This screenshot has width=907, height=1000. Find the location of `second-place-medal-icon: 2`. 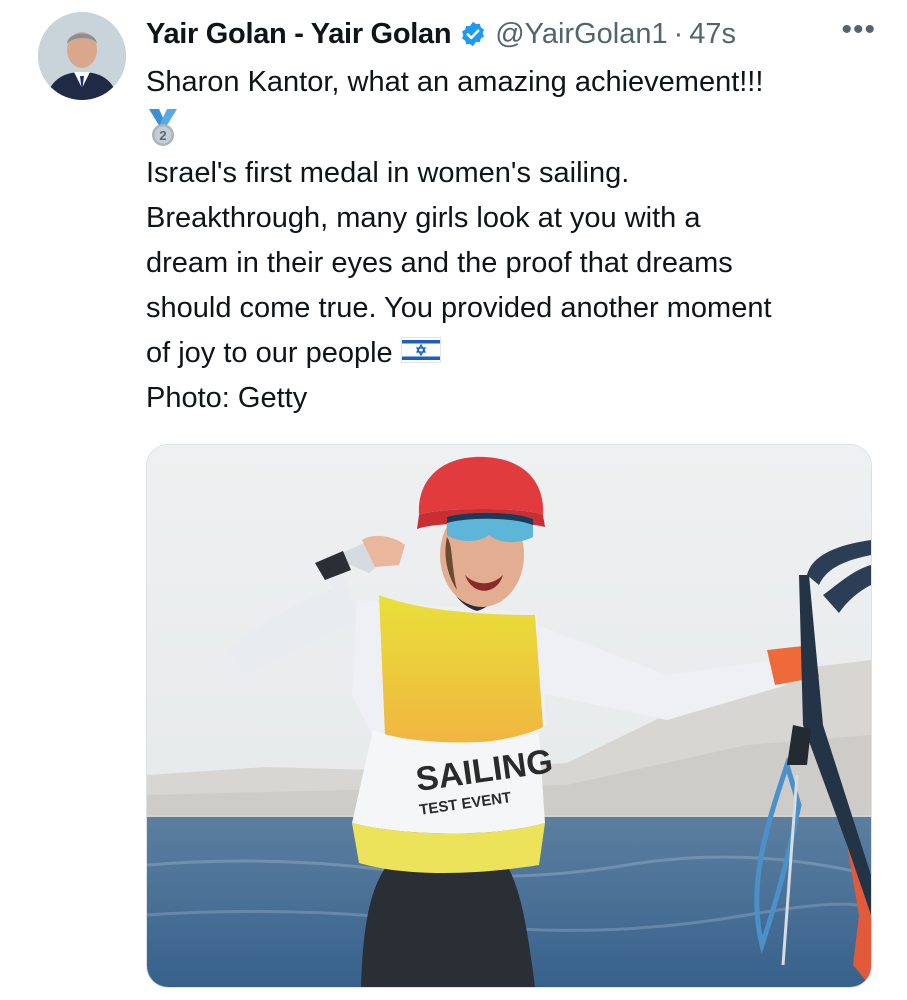

second-place-medal-icon: 2 is located at coordinates (163, 127).